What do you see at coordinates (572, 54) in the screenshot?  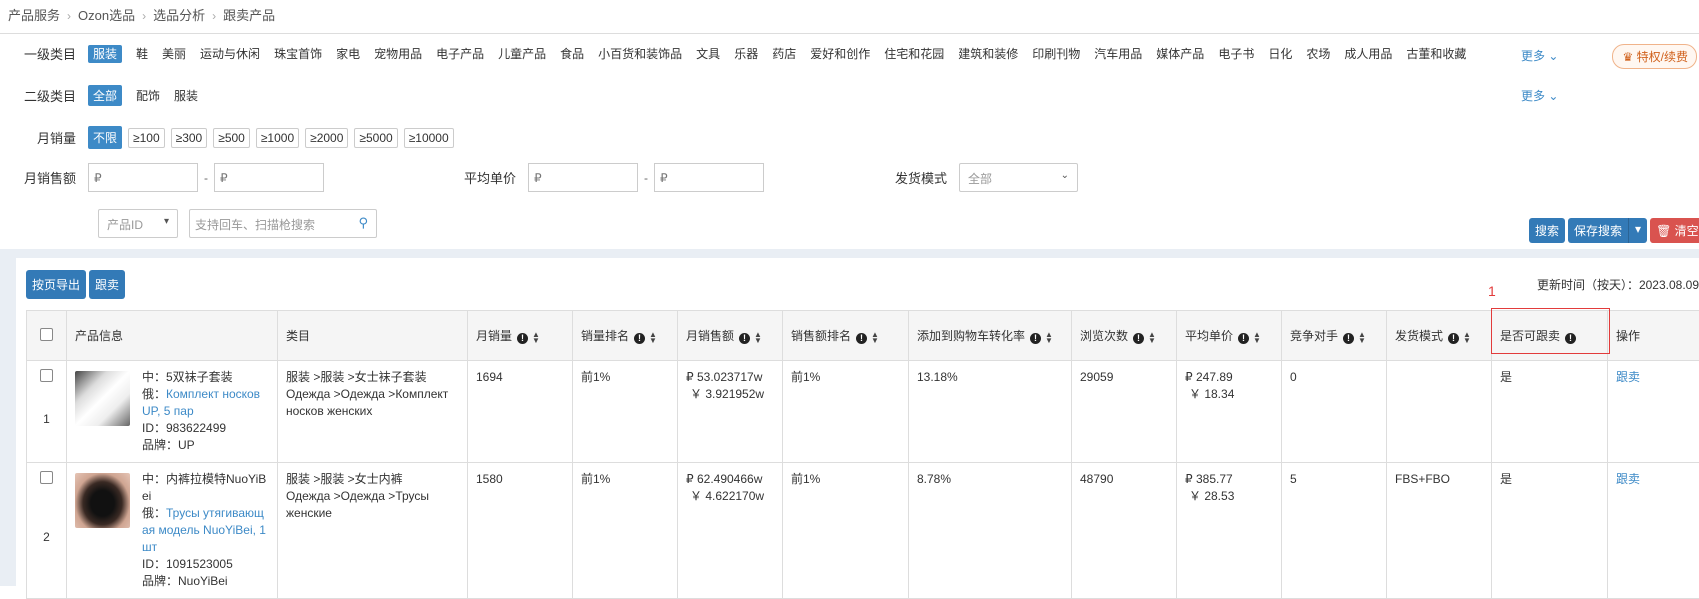 I see `cat1-option: 食品` at bounding box center [572, 54].